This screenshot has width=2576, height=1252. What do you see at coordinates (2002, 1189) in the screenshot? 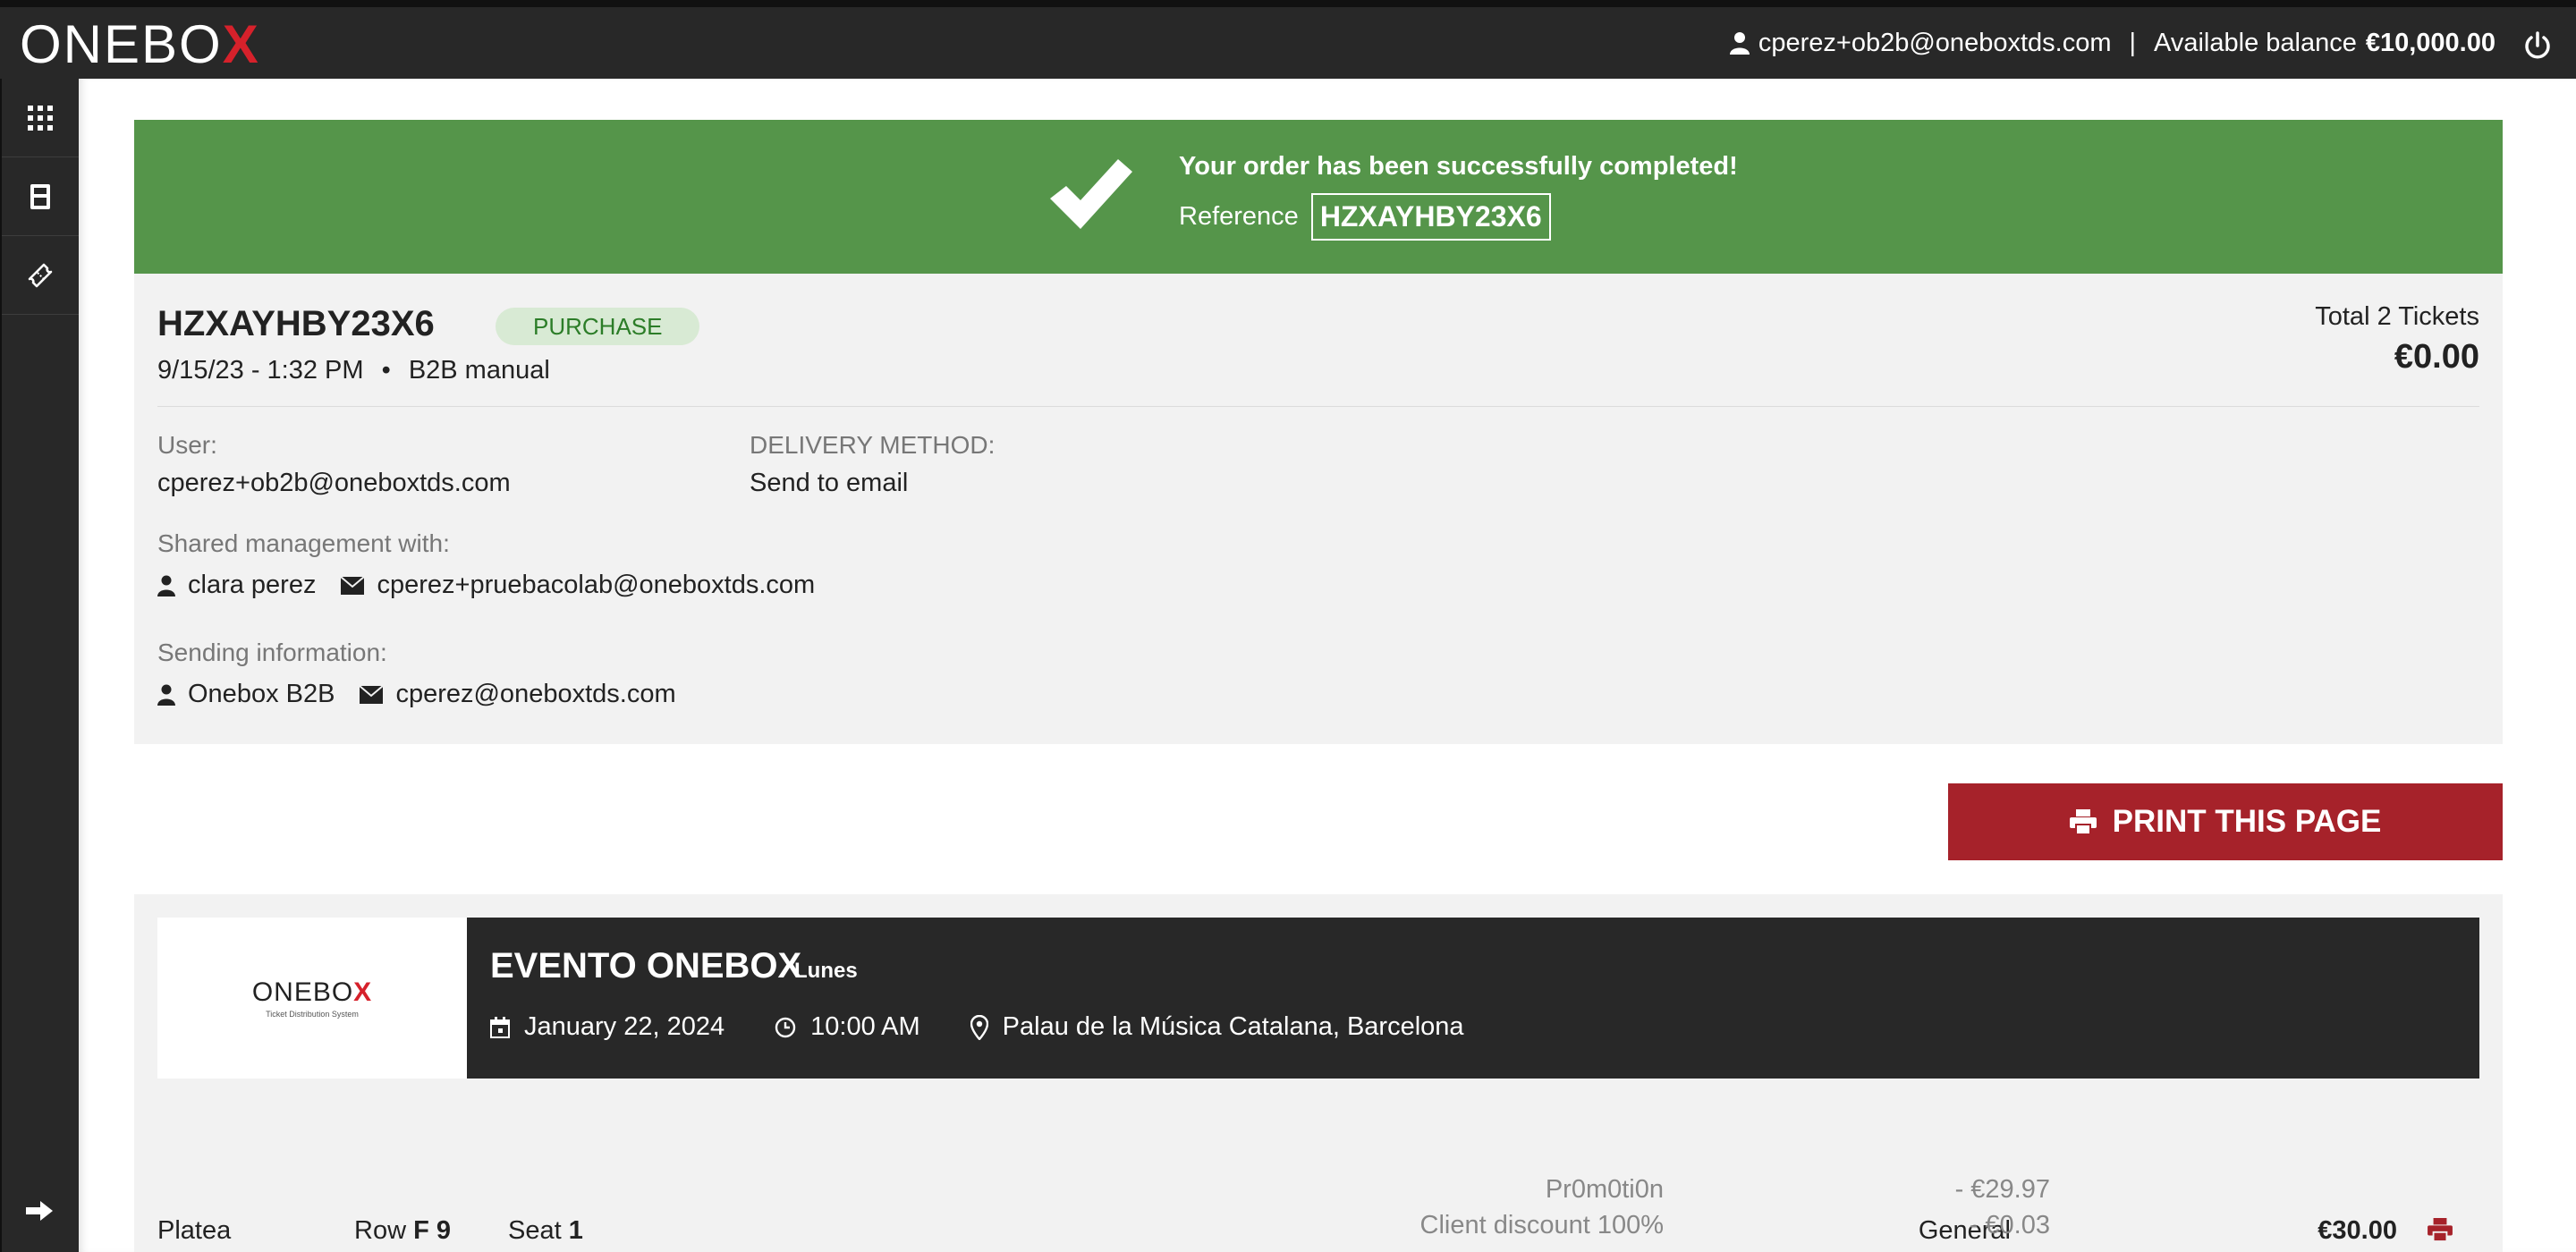
I see `price-line-value: - €29.97` at bounding box center [2002, 1189].